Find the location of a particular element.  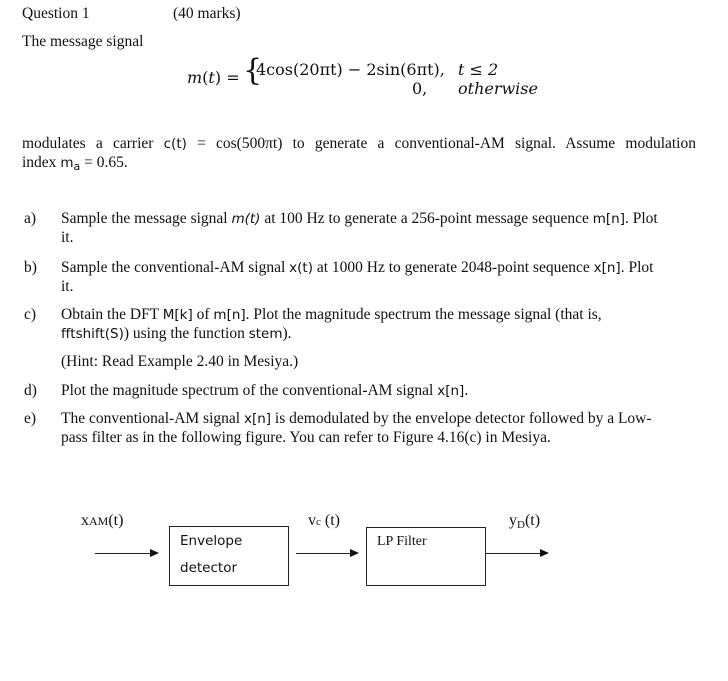

carrier-paragraph-line2: index ma = 0.65. is located at coordinates (75, 163).